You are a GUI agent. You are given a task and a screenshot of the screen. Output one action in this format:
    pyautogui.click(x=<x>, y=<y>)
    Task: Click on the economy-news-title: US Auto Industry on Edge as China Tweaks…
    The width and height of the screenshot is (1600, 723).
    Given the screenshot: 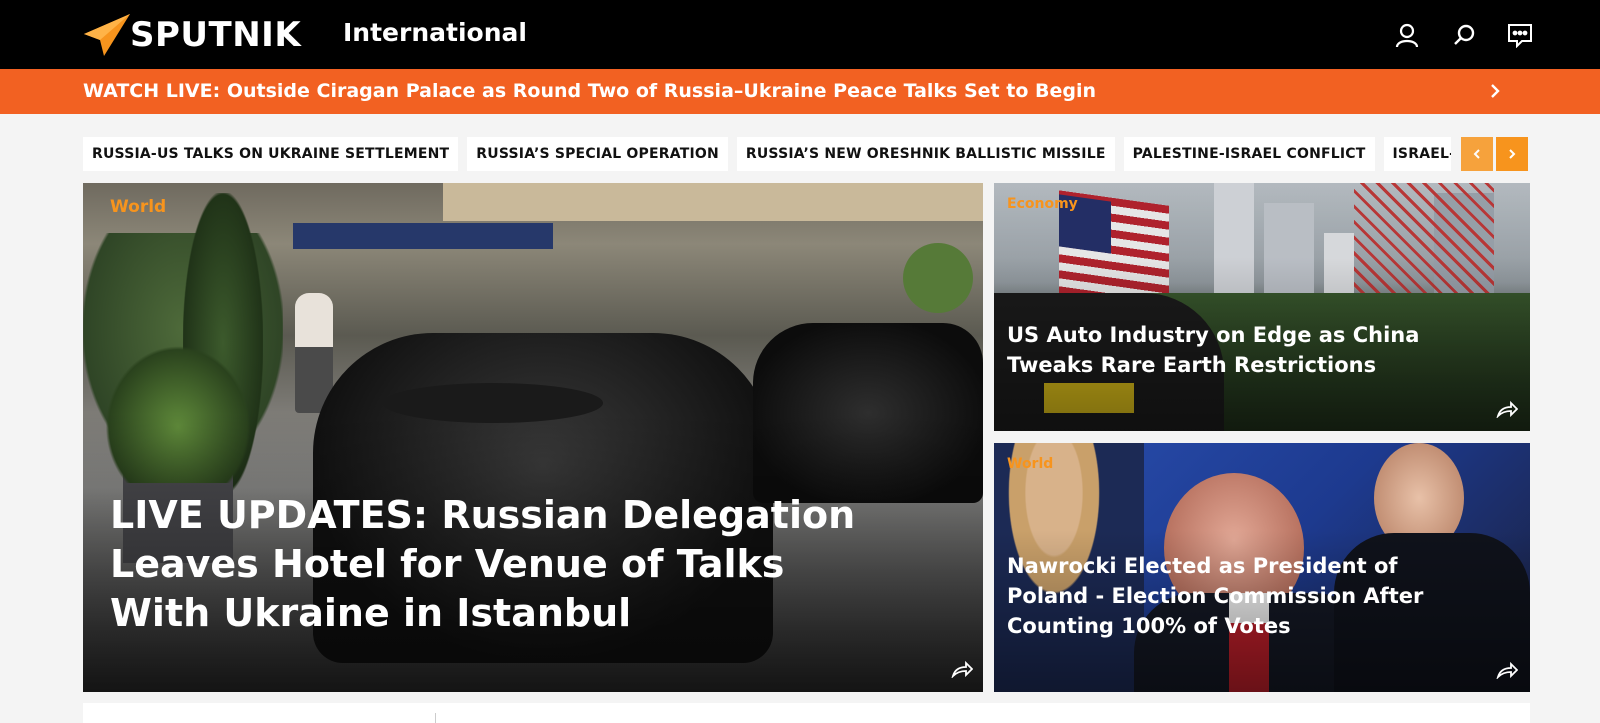 What is the action you would take?
    pyautogui.click(x=1222, y=350)
    